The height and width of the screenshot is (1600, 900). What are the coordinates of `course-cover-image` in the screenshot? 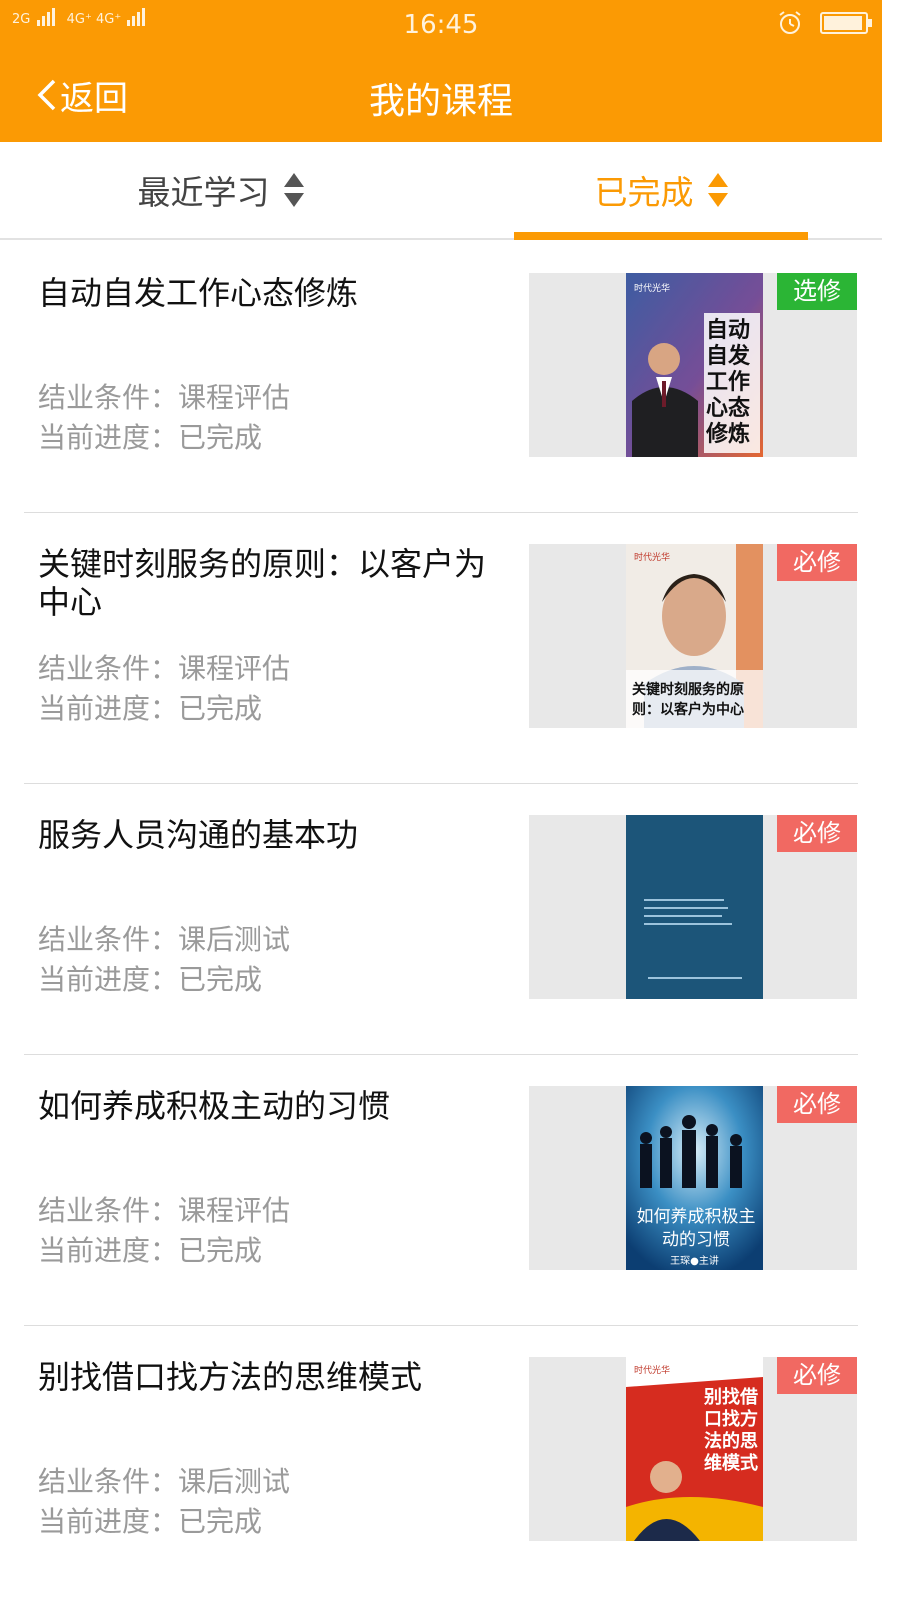 It's located at (694, 907).